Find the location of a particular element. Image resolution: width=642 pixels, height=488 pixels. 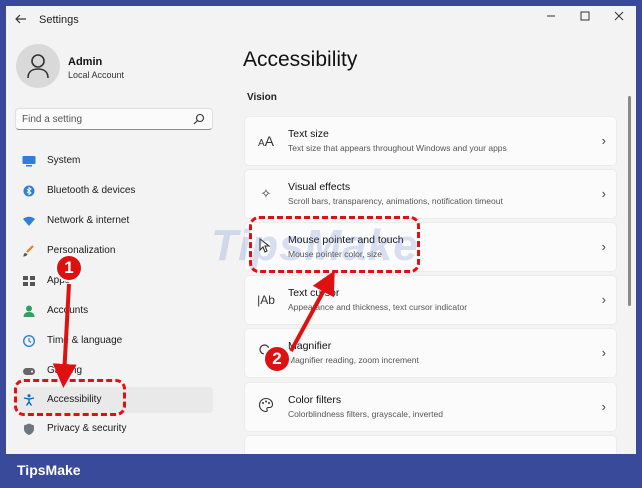

annotation-arrows is located at coordinates (193, 329).